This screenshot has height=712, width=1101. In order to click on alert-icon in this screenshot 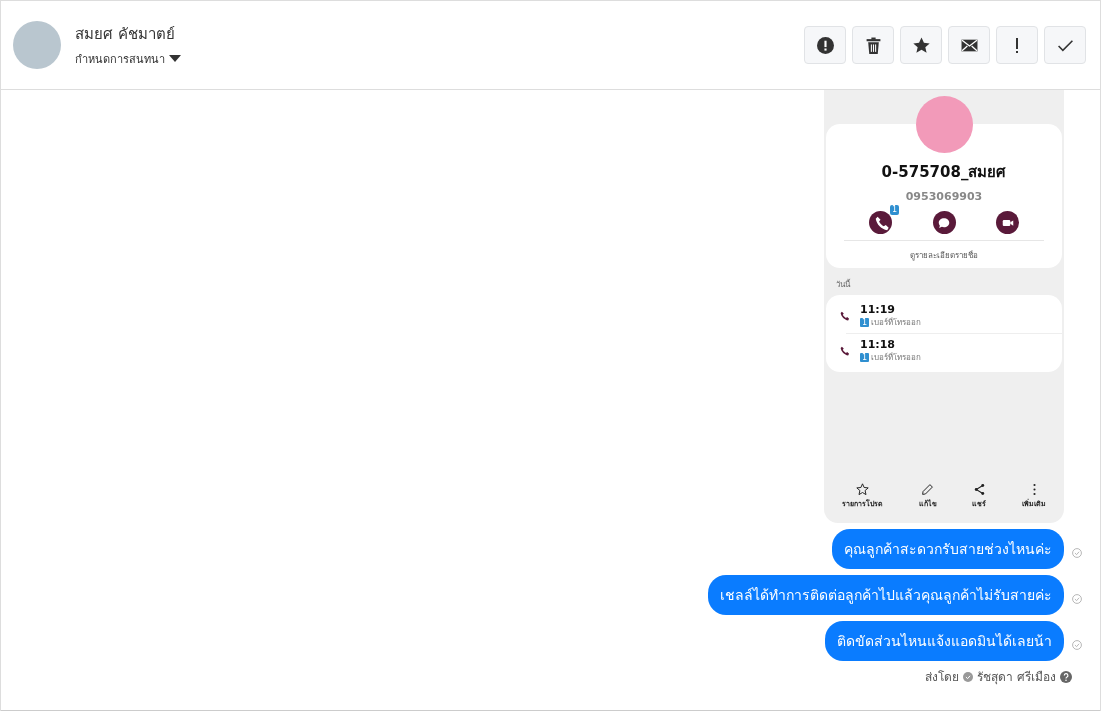, I will do `click(825, 45)`.